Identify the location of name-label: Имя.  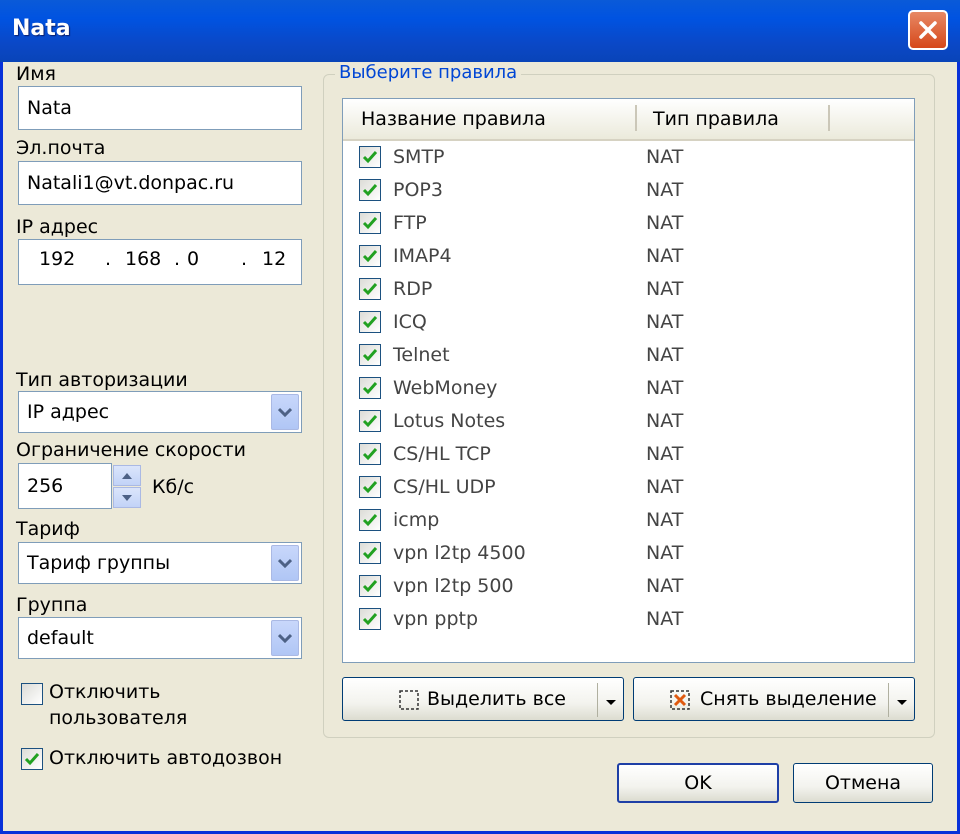
(36, 74).